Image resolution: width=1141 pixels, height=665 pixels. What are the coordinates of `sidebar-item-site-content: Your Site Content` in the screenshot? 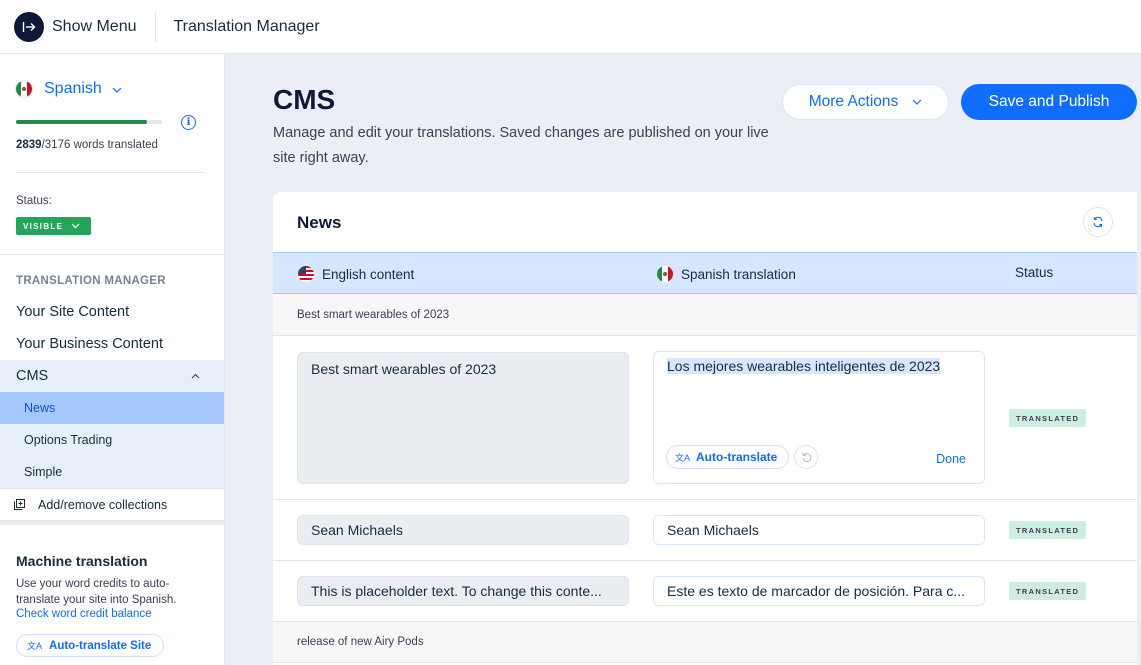 It's located at (112, 312).